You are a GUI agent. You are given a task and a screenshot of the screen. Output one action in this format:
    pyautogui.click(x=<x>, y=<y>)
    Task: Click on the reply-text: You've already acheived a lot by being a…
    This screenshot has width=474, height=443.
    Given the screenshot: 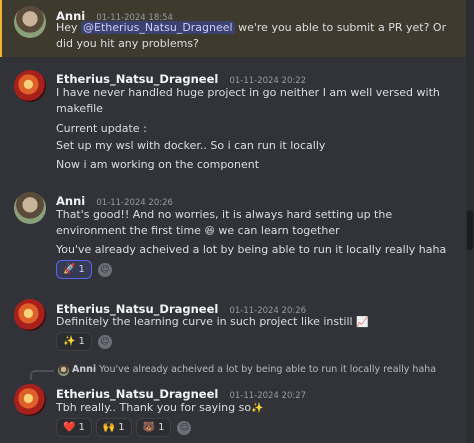 What is the action you would take?
    pyautogui.click(x=268, y=369)
    